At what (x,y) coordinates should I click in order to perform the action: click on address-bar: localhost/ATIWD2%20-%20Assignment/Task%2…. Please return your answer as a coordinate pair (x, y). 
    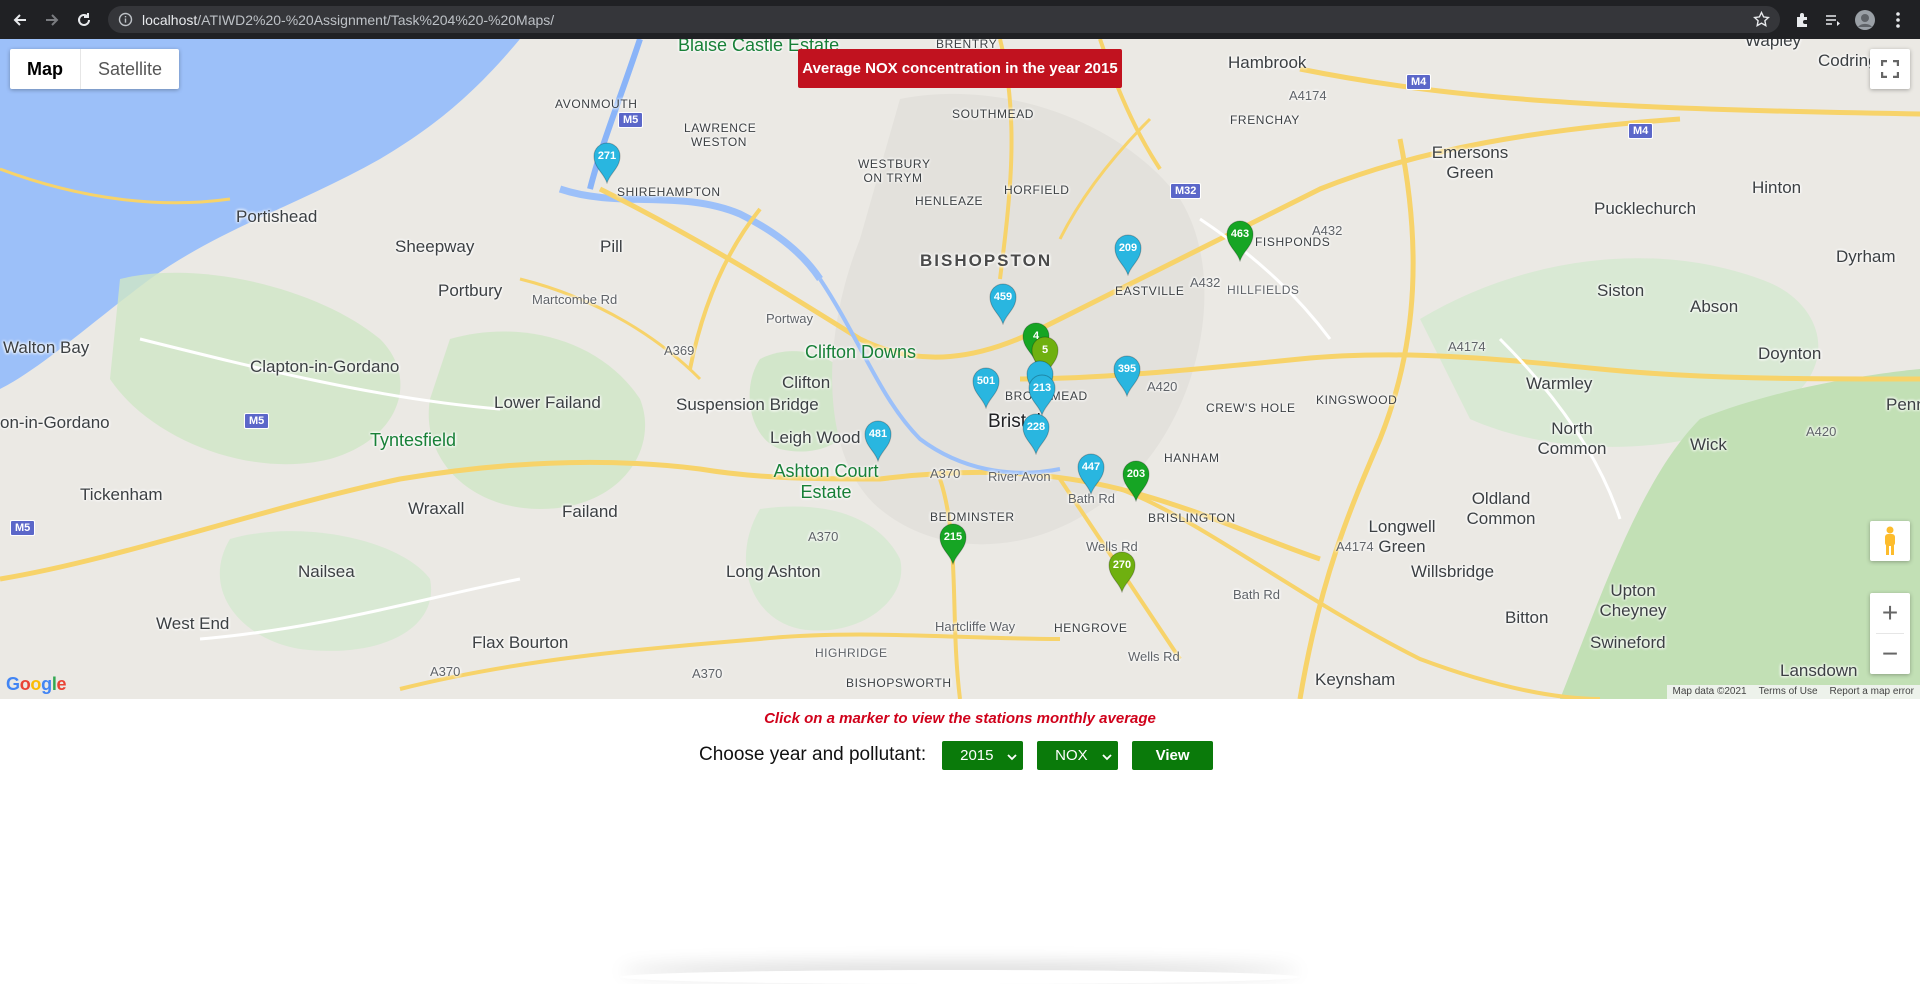
    Looking at the image, I should click on (944, 19).